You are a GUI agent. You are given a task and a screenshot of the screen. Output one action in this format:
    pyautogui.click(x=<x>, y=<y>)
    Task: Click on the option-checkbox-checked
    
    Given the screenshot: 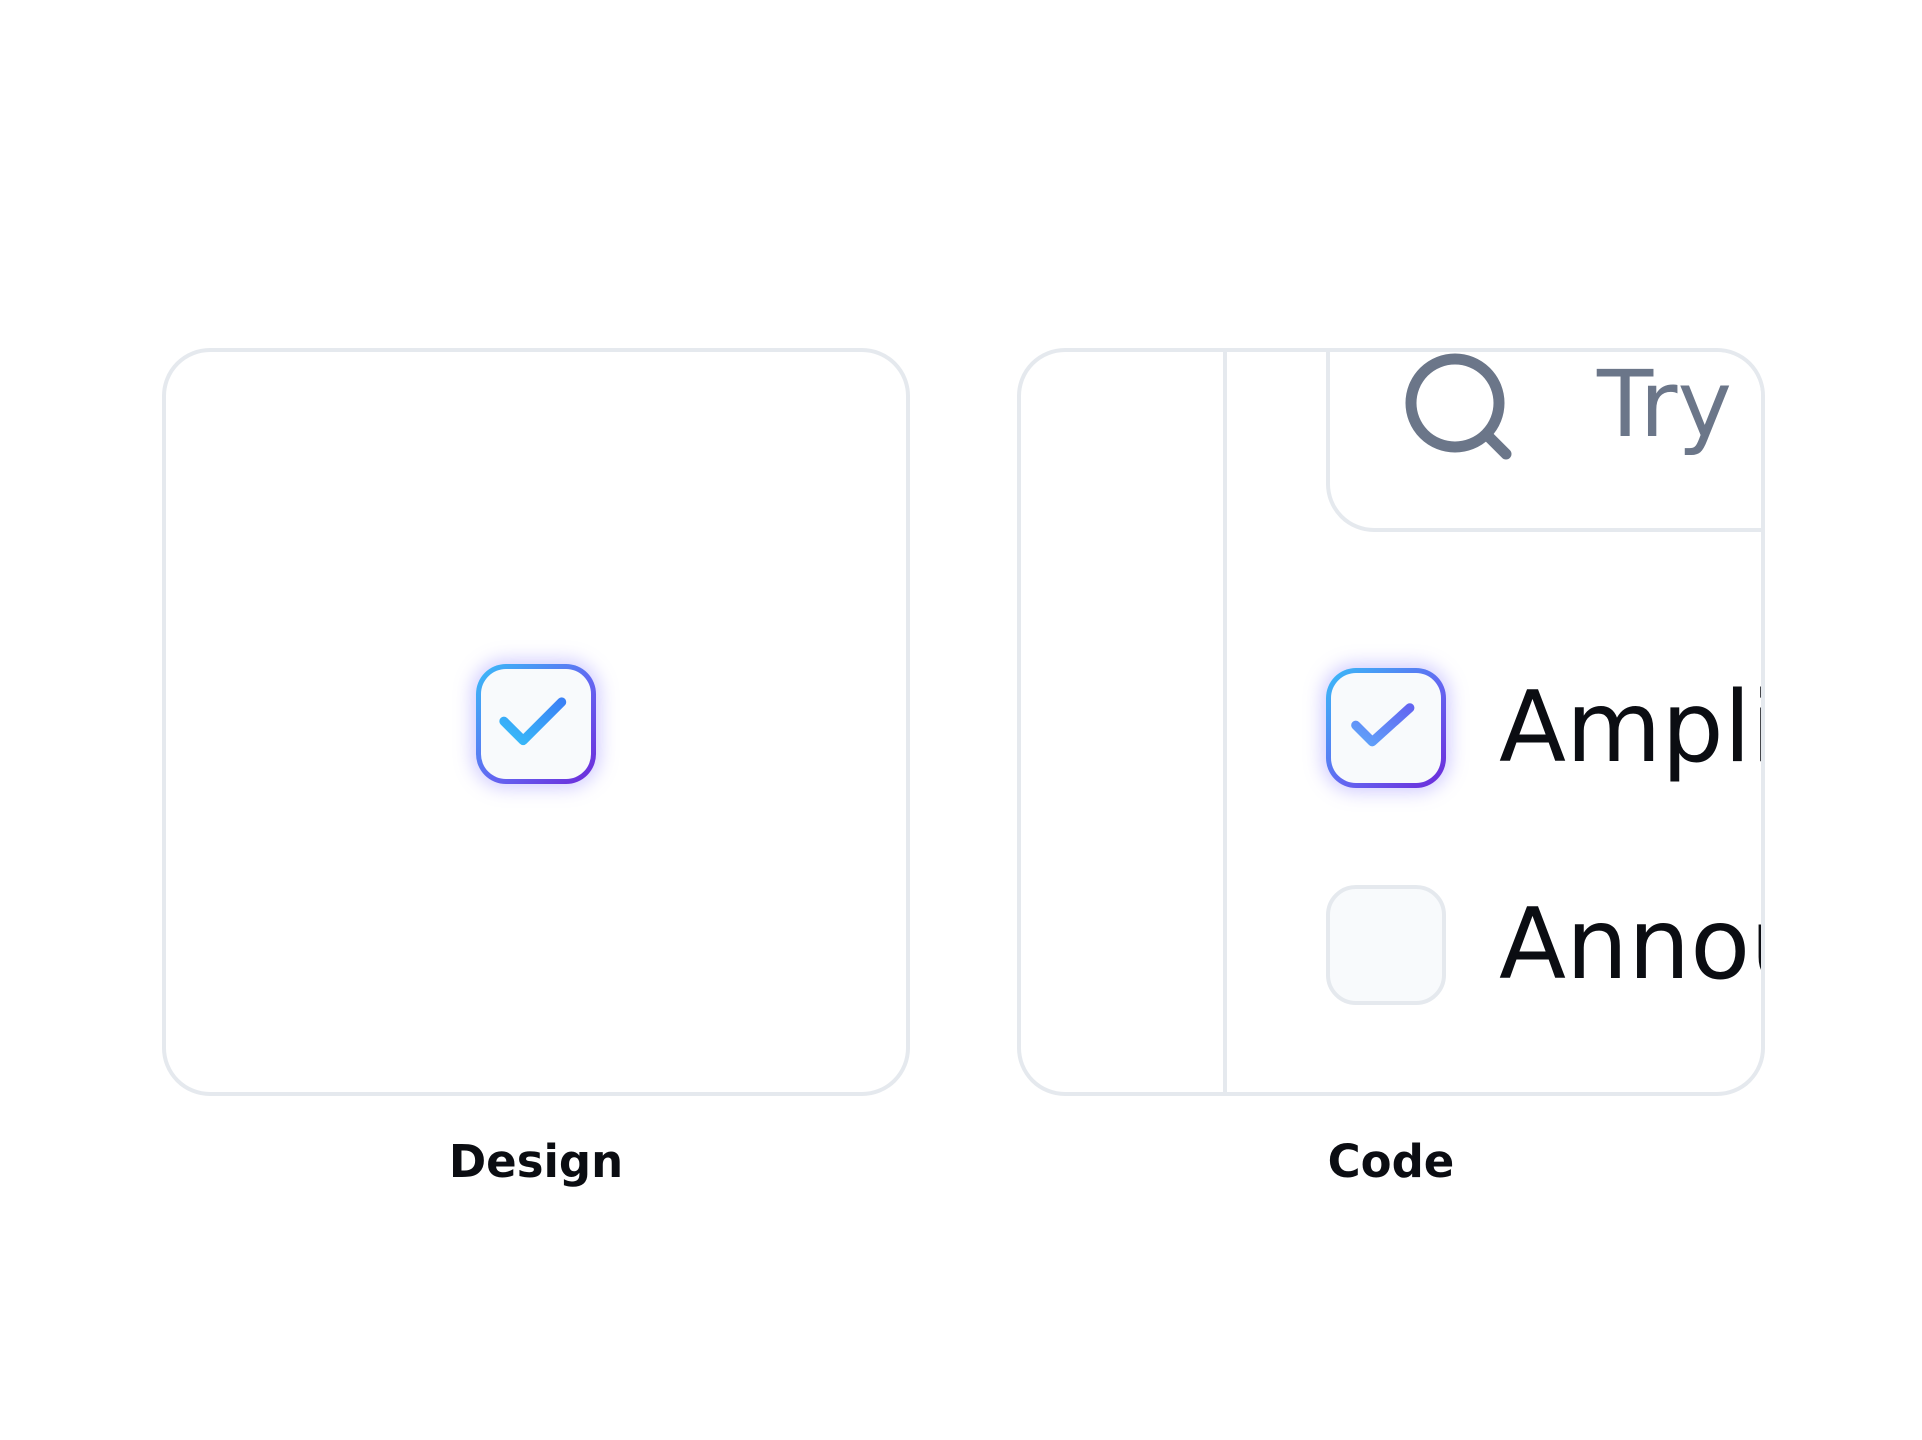 What is the action you would take?
    pyautogui.click(x=1386, y=728)
    